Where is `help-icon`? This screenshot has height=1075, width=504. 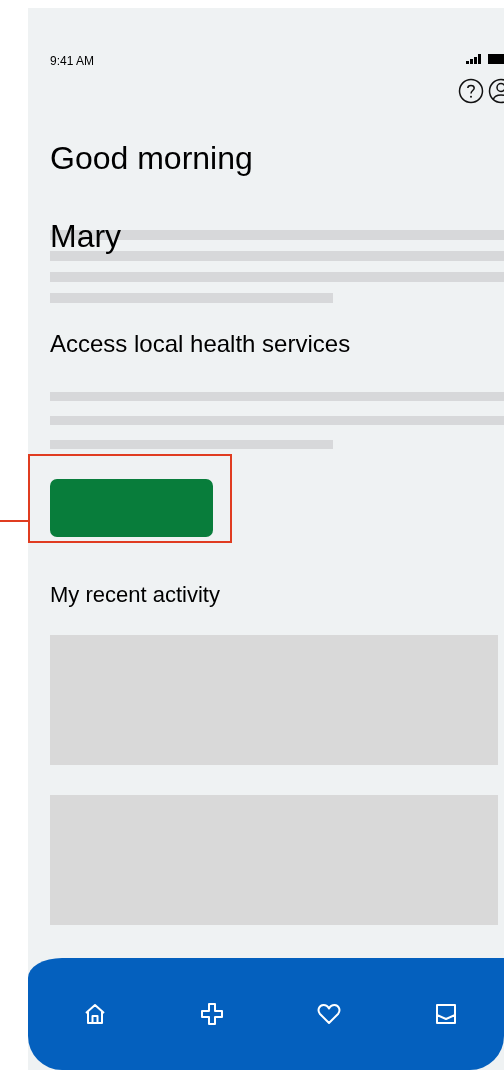 help-icon is located at coordinates (471, 91).